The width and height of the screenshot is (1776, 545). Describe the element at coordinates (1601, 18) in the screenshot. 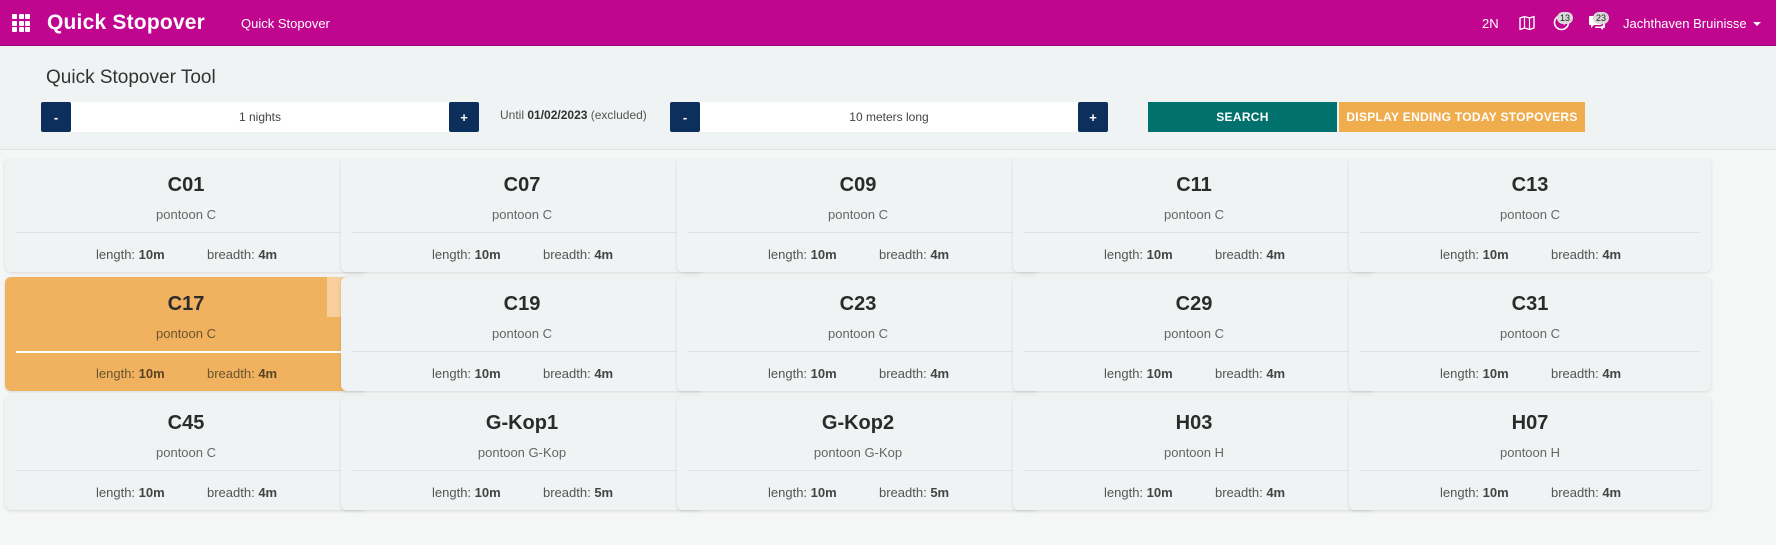

I see `messages-badge: 23` at that location.